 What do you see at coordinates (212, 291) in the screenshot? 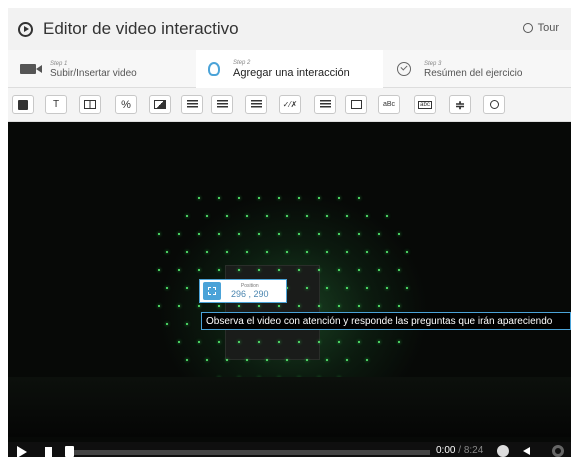
I see `expand-icon` at bounding box center [212, 291].